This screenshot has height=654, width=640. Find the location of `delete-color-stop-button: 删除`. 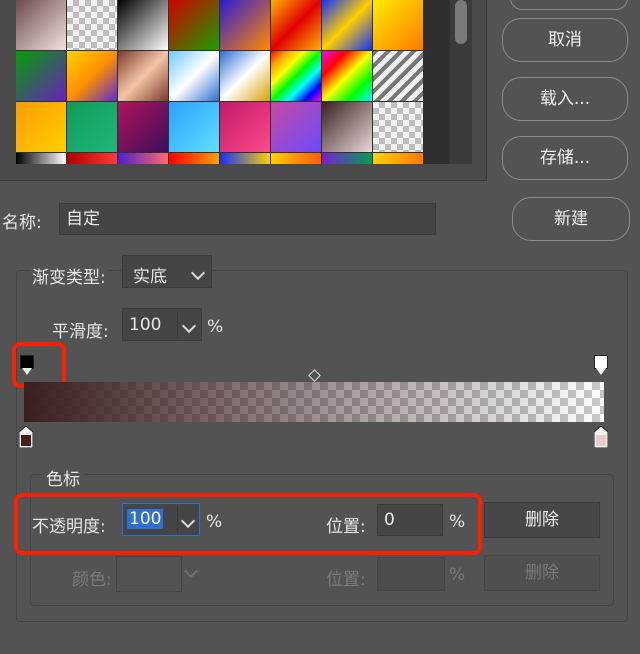

delete-color-stop-button: 删除 is located at coordinates (542, 573).